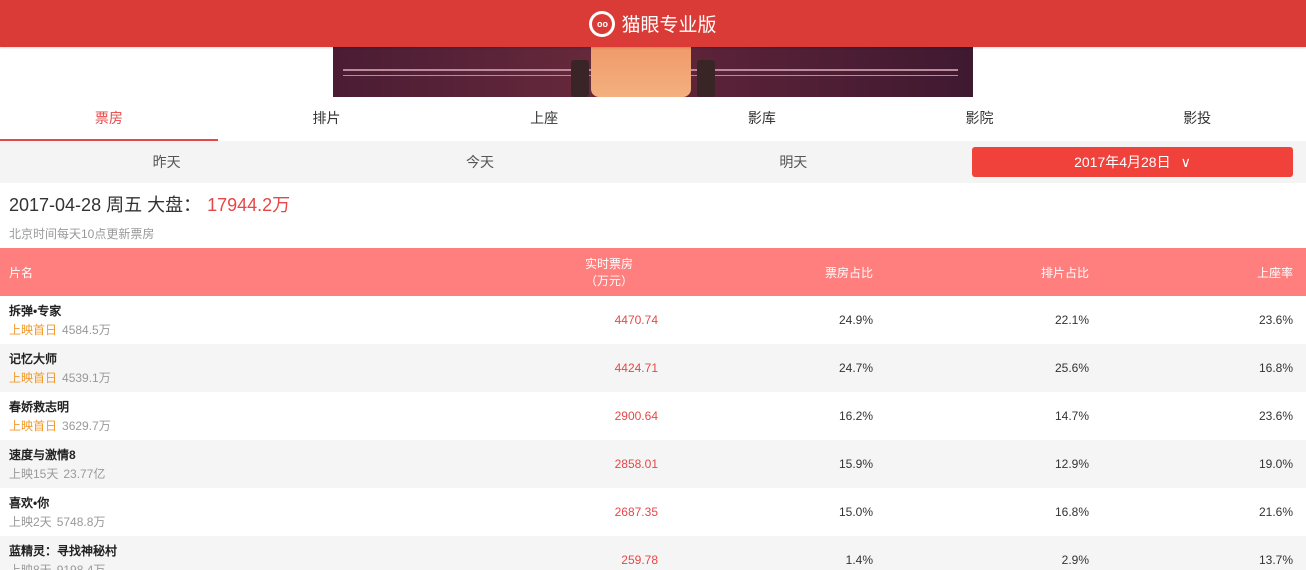 The height and width of the screenshot is (570, 1306). What do you see at coordinates (280, 553) in the screenshot?
I see `movie-cell: 蓝精灵：寻找神秘村上映8天 9198.4万` at bounding box center [280, 553].